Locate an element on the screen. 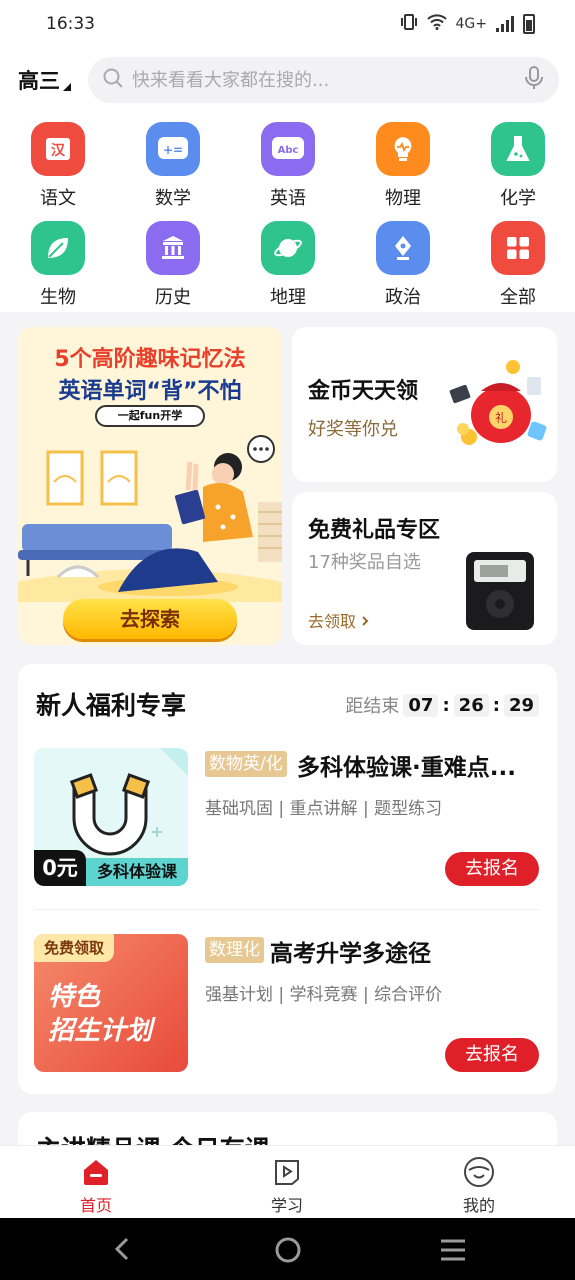  subject-politics: 政治 is located at coordinates (403, 265).